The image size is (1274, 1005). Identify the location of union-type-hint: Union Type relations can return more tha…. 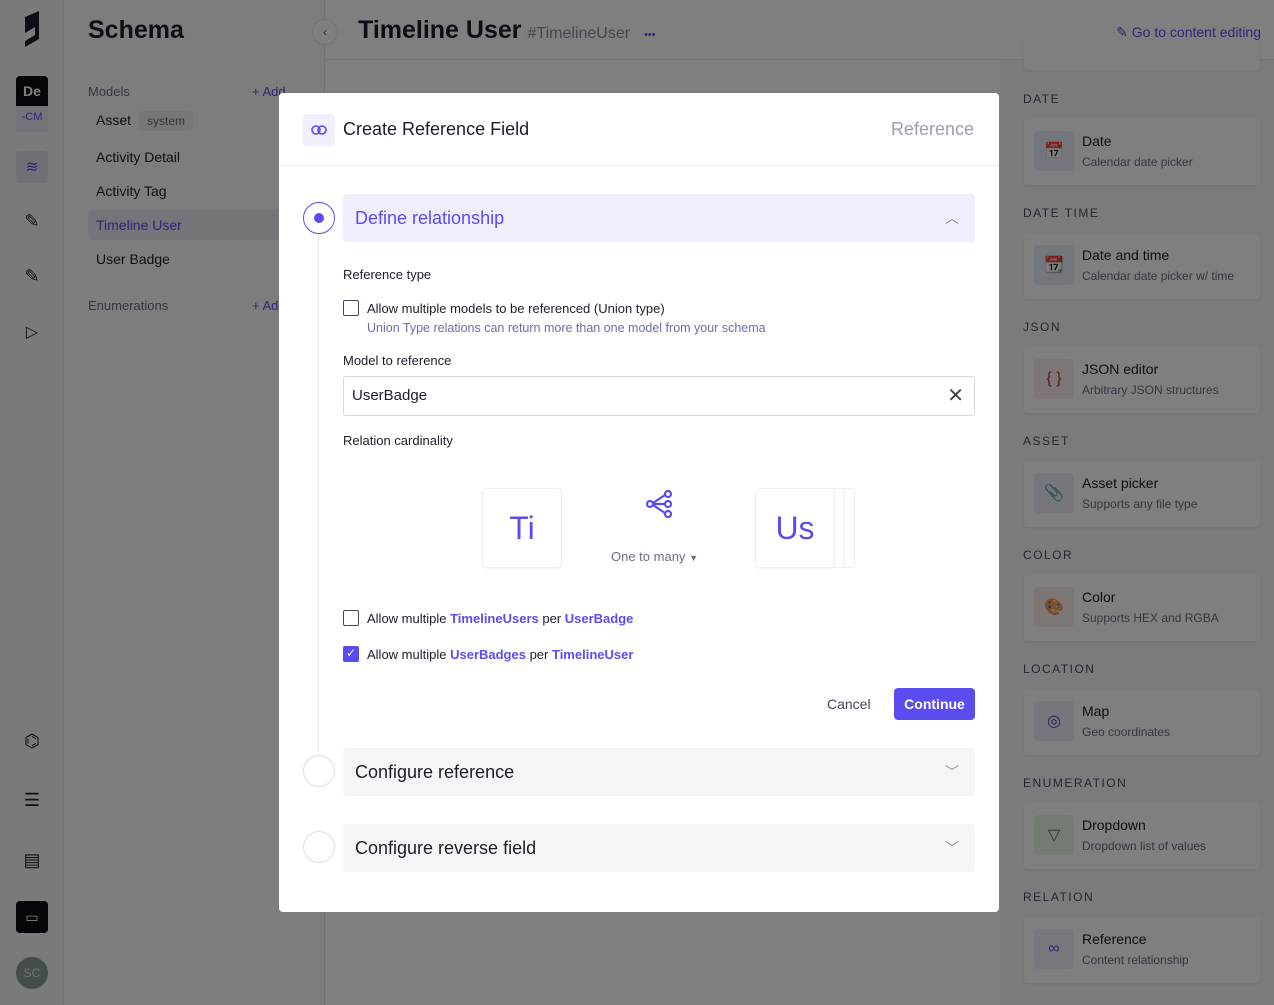
(566, 328).